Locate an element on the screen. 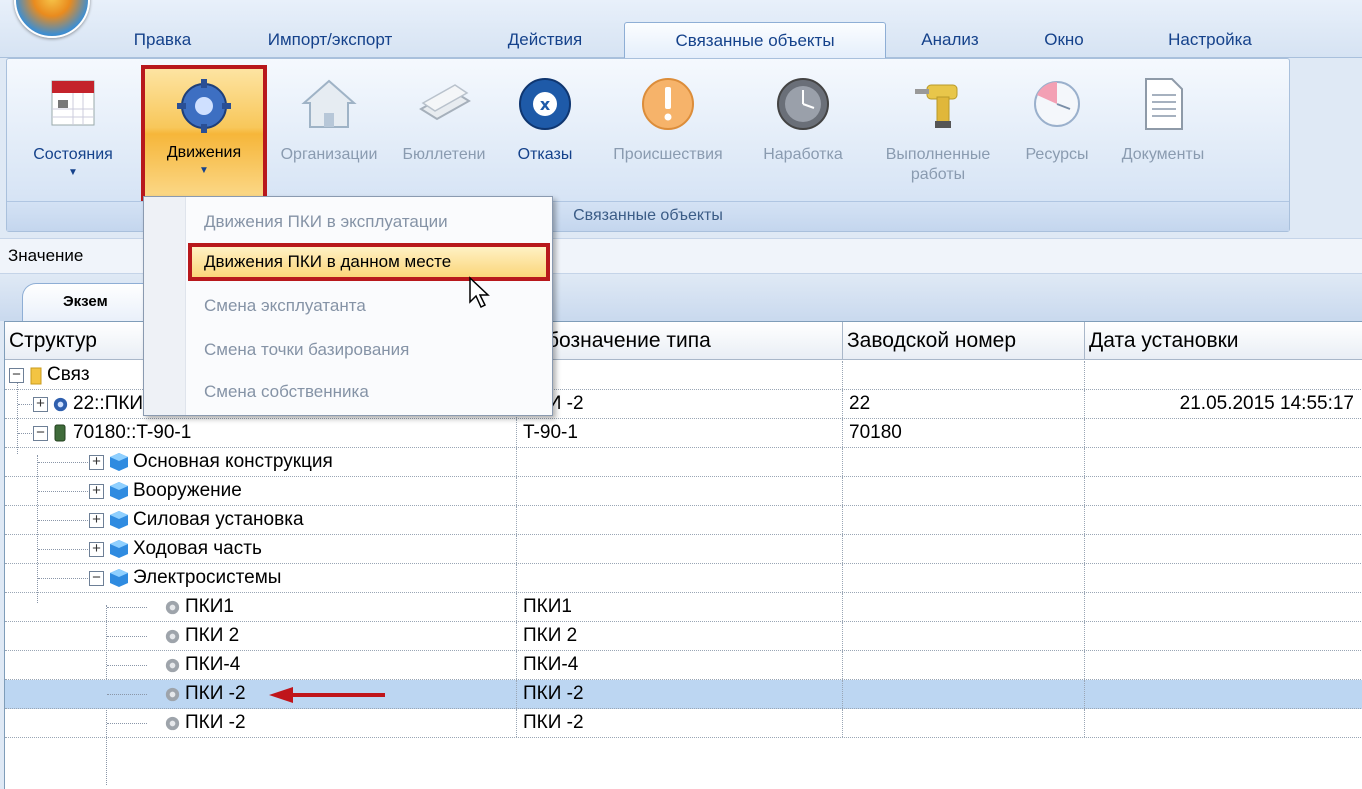 The image size is (1362, 789). vypolnennye-raboty-button: Выполненные работы is located at coordinates (938, 142).